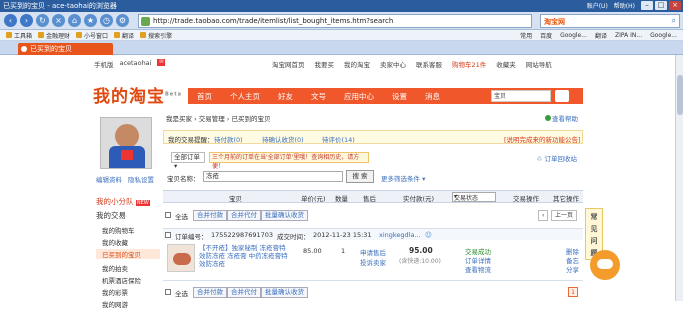  What do you see at coordinates (283, 139) in the screenshot?
I see `filter-pending-receipt: 待确认收货(0)` at bounding box center [283, 139].